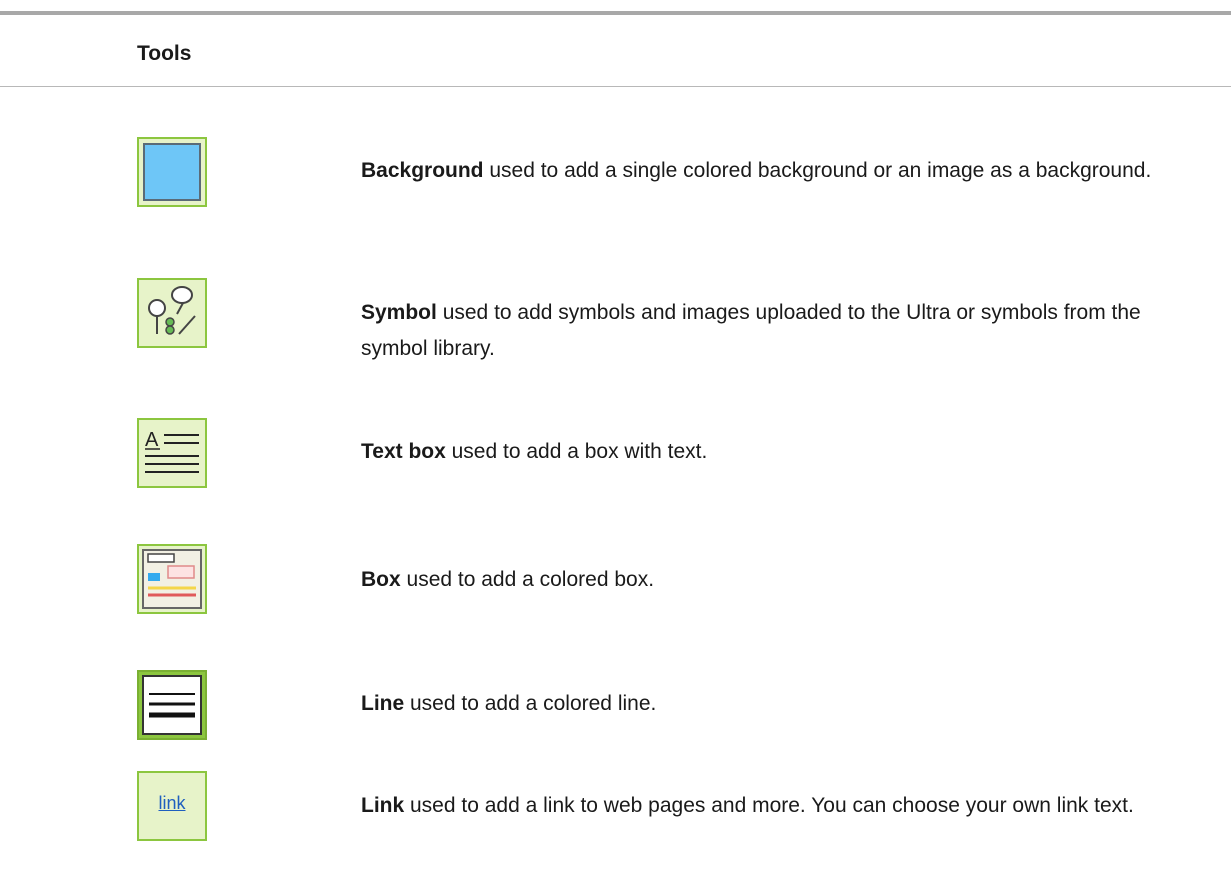 The width and height of the screenshot is (1231, 882). I want to click on link-icon: link, so click(172, 806).